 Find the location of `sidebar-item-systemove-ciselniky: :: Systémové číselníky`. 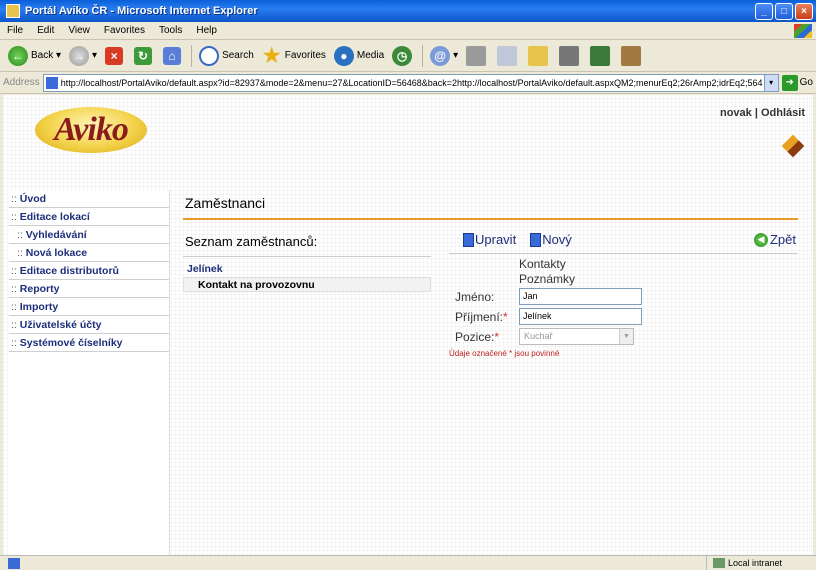

sidebar-item-systemove-ciselniky: :: Systémové číselníky is located at coordinates (89, 343).